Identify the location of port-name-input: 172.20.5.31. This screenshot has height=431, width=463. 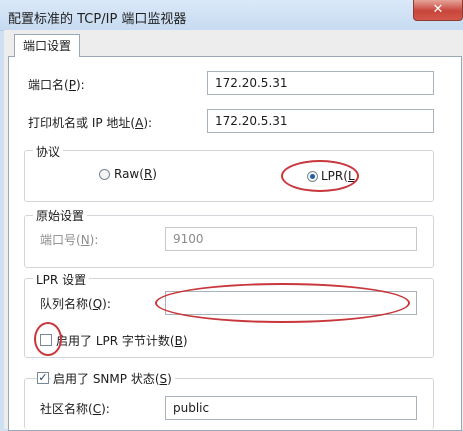
(320, 83).